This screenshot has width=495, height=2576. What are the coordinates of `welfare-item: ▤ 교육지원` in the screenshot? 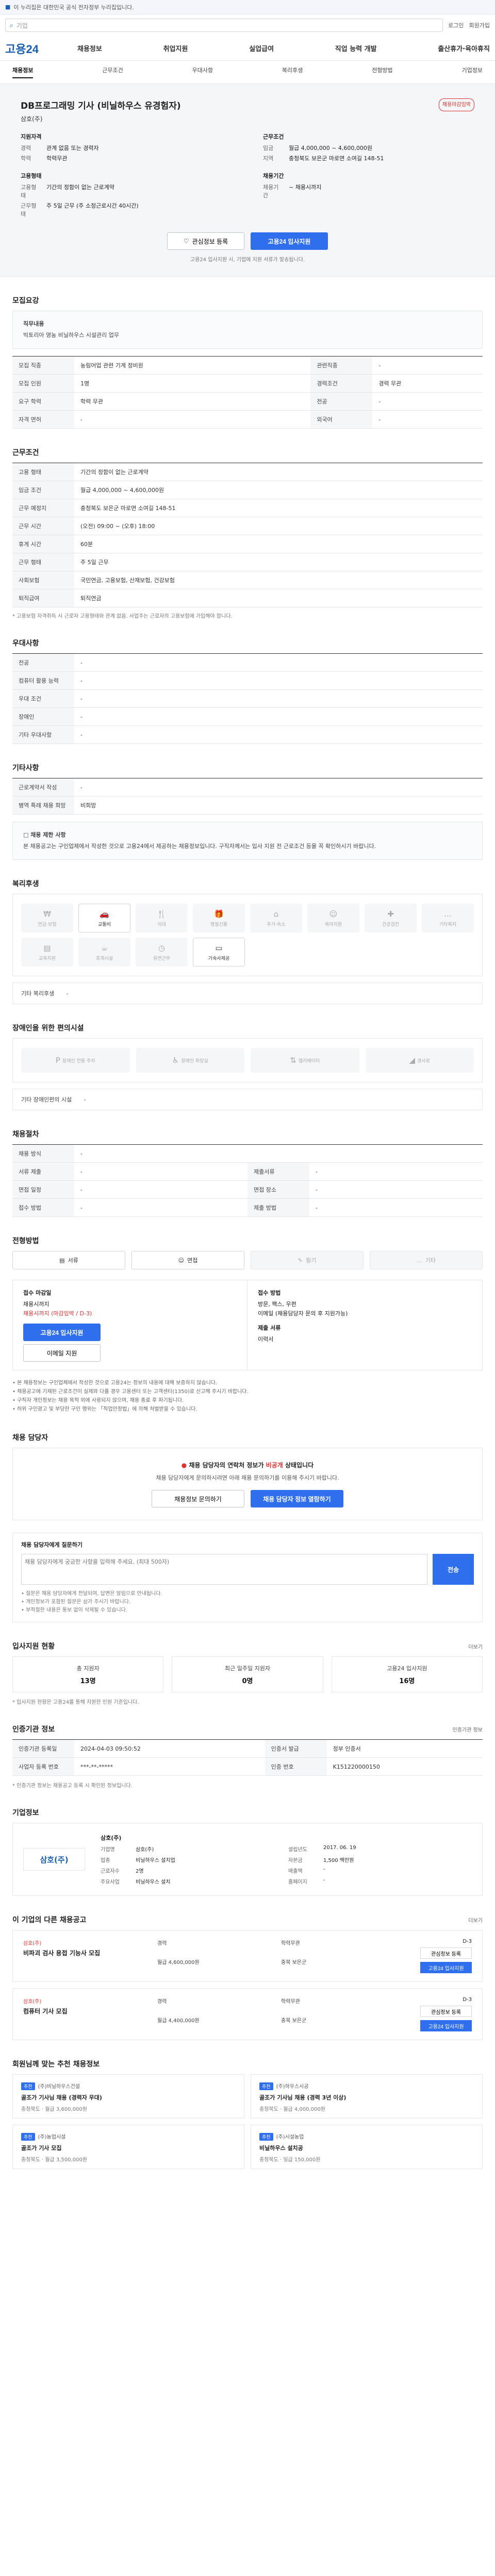 It's located at (47, 952).